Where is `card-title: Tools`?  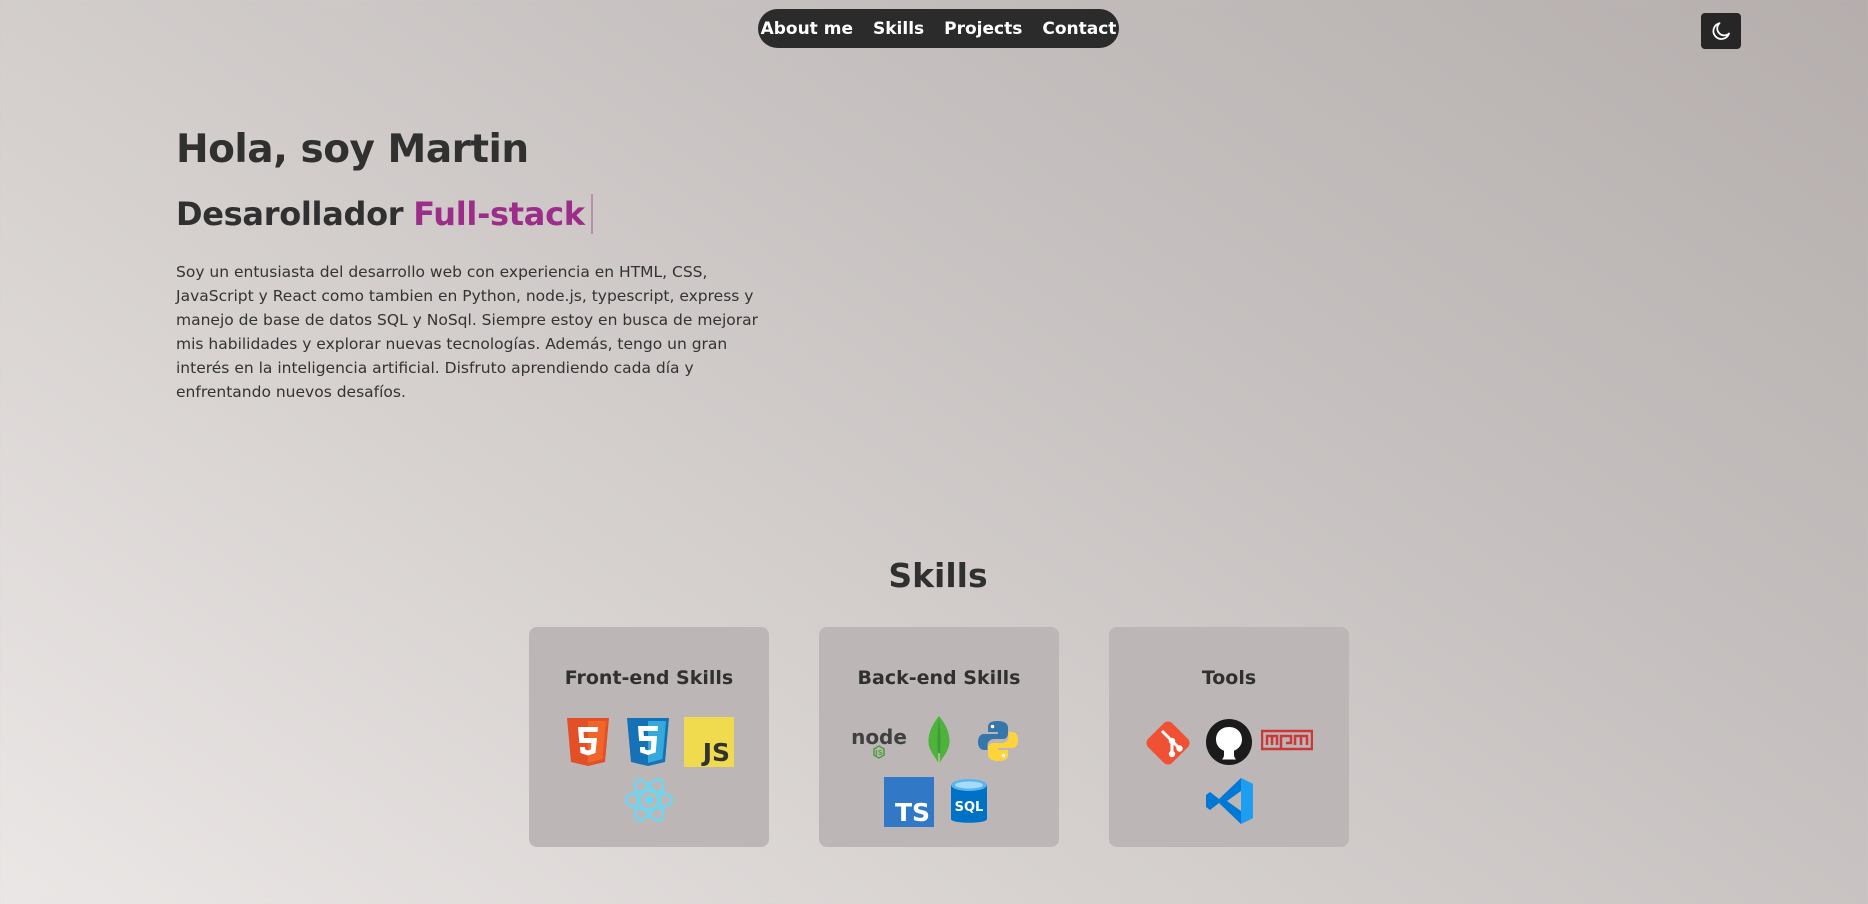
card-title: Tools is located at coordinates (1229, 678).